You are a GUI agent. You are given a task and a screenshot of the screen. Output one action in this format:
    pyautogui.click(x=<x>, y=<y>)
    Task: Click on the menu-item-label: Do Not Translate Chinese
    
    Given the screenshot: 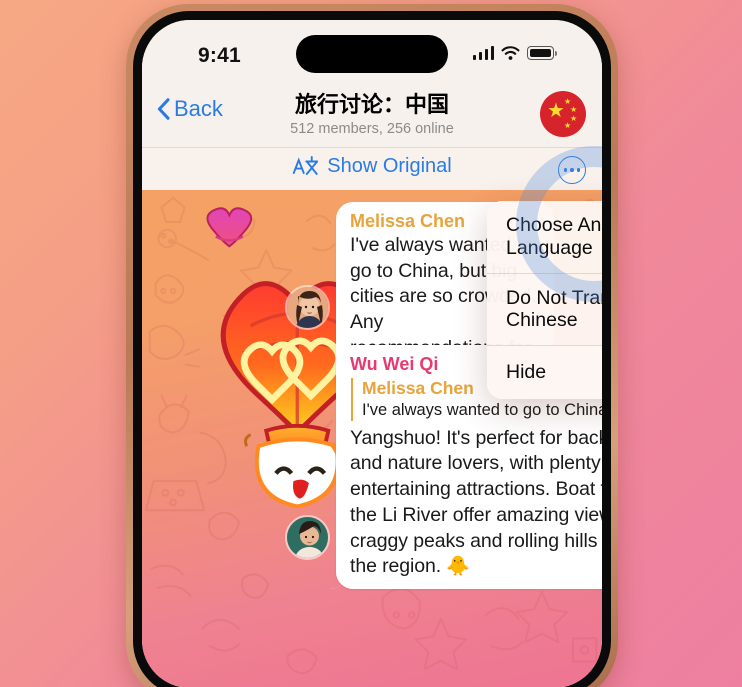 What is the action you would take?
    pyautogui.click(x=554, y=309)
    